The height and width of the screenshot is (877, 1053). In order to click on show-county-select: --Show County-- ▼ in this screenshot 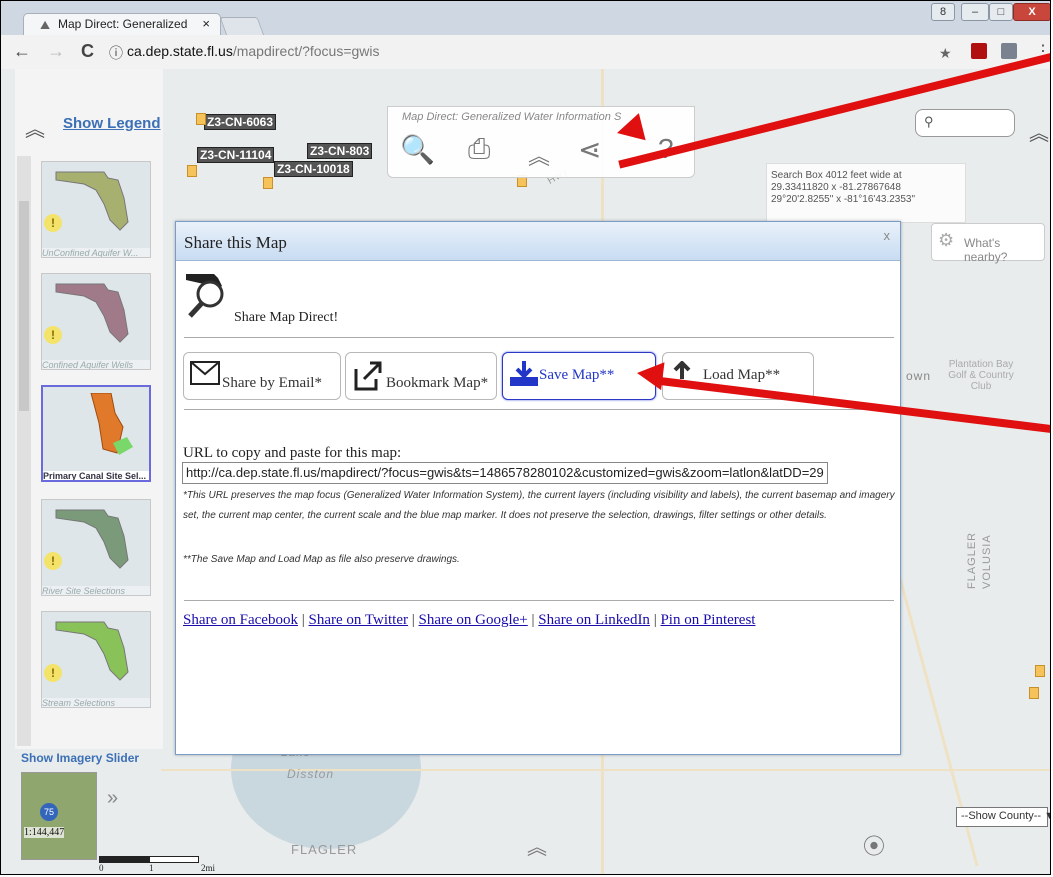, I will do `click(1003, 817)`.